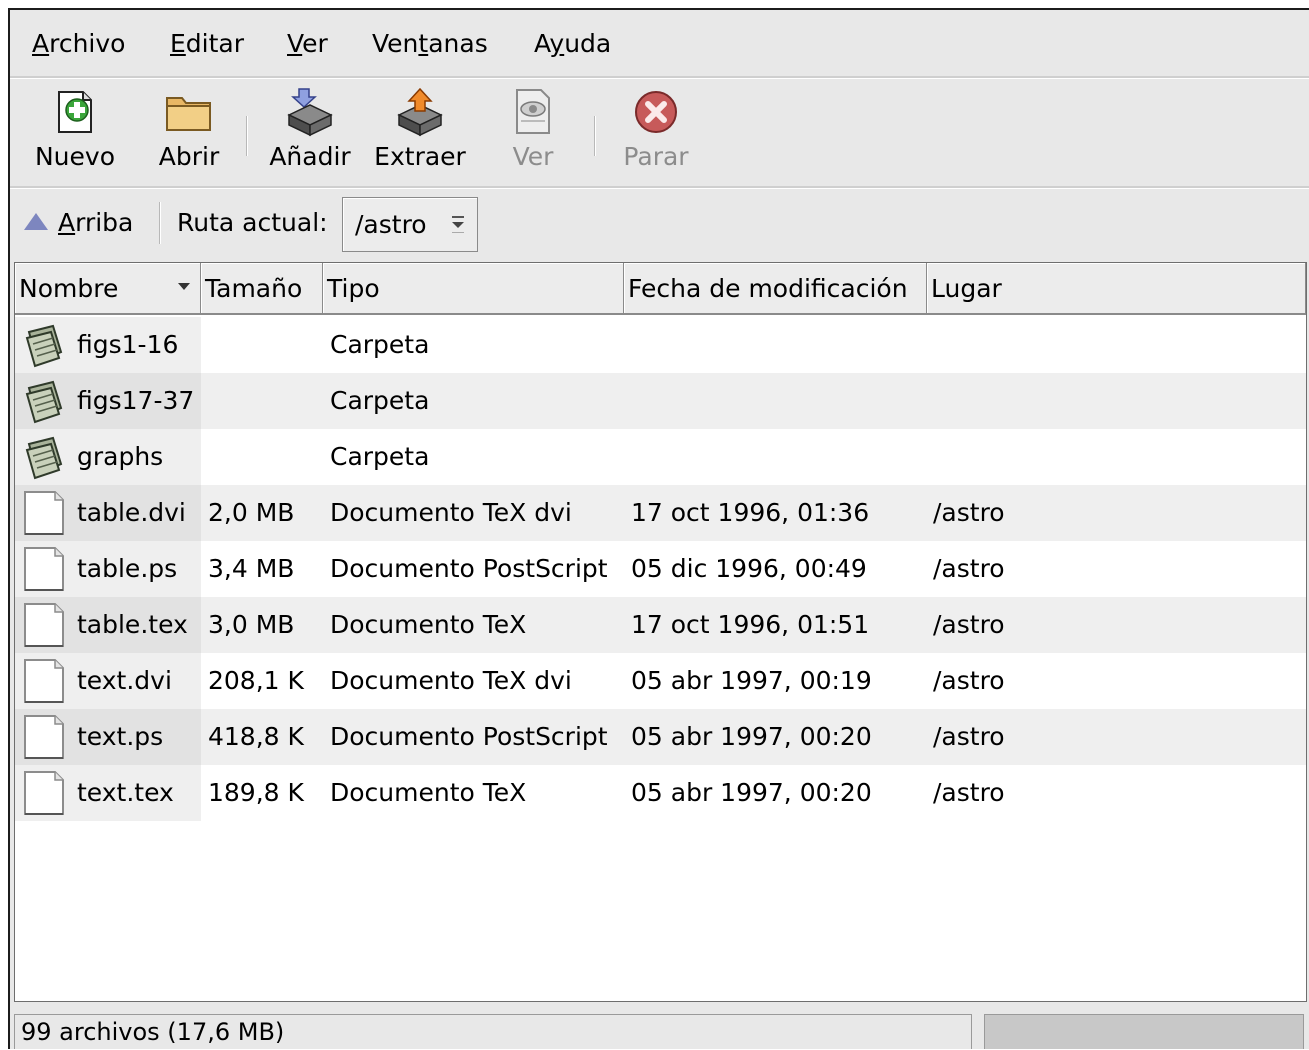 This screenshot has width=1309, height=1050. I want to click on menu-label: A, so click(542, 43).